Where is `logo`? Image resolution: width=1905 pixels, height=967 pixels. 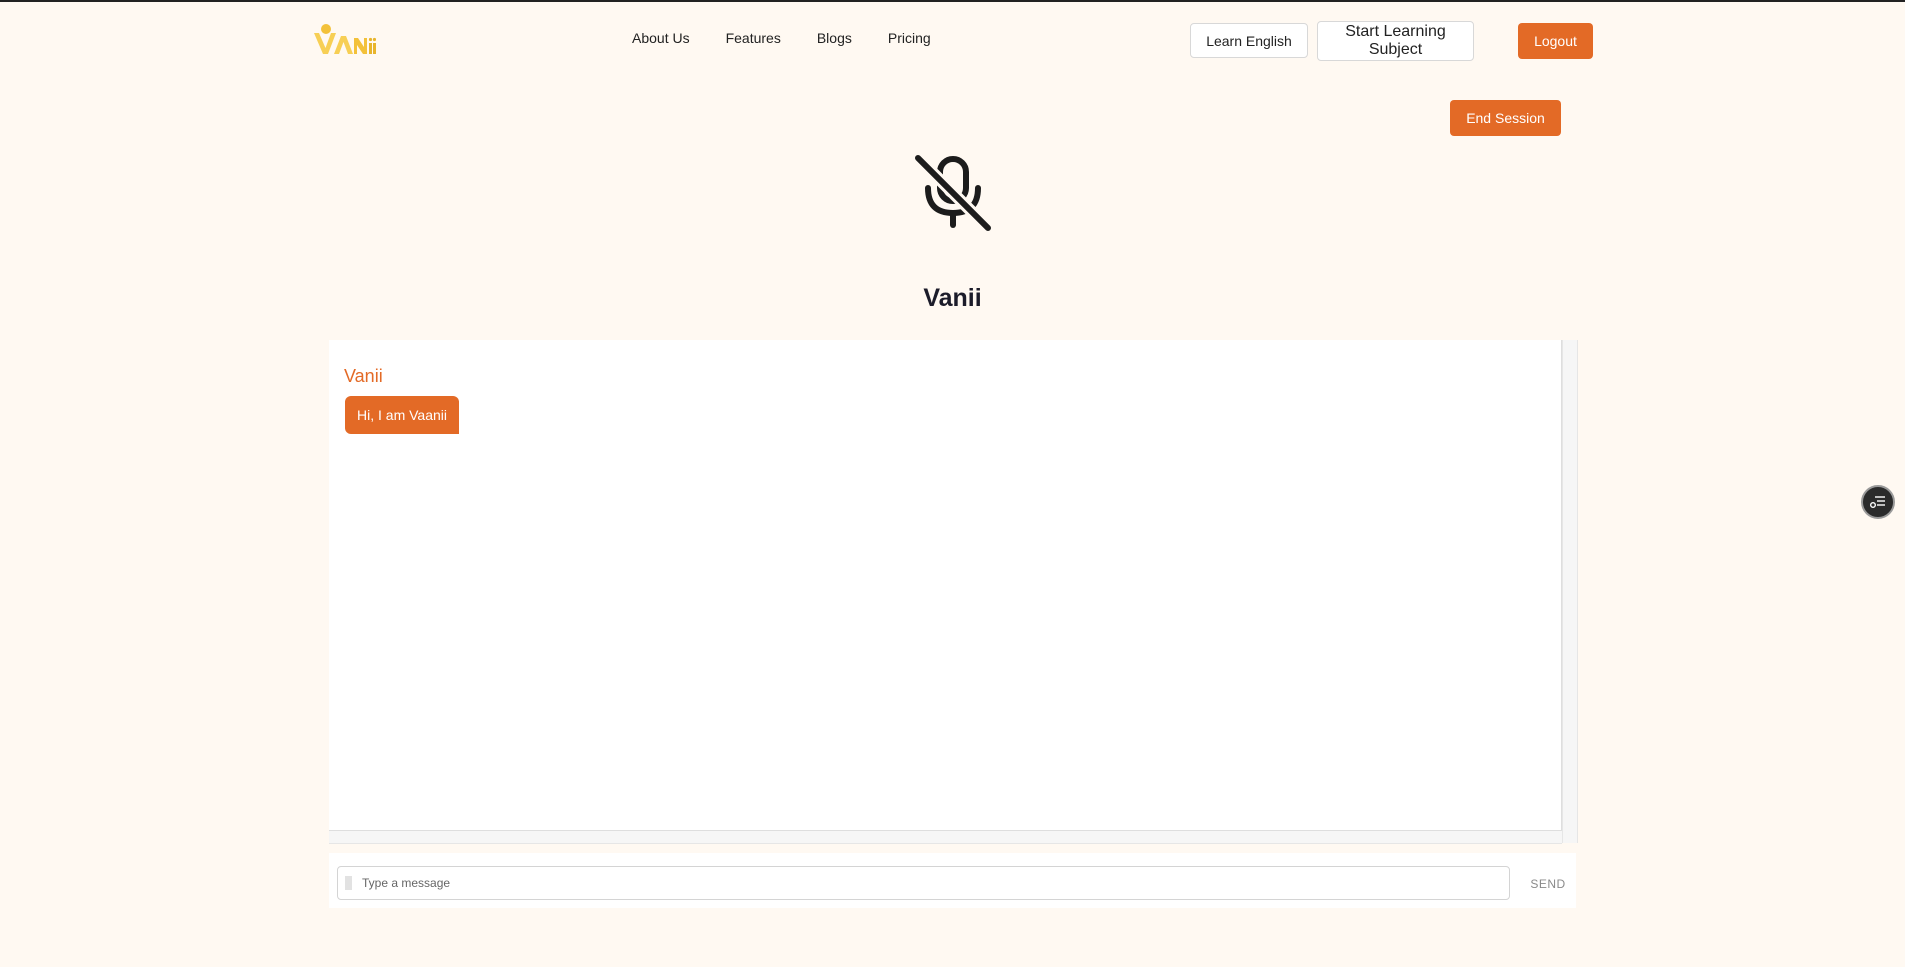
logo is located at coordinates (344, 39).